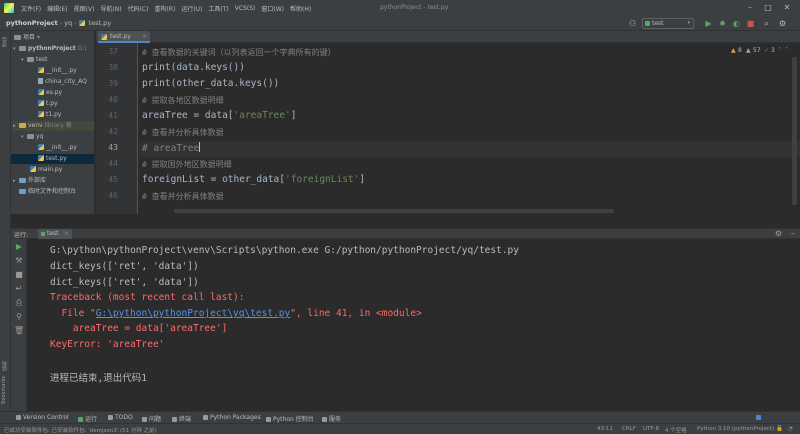 The width and height of the screenshot is (800, 434). What do you see at coordinates (100, 23) in the screenshot?
I see `breadcrumb-file: test.py` at bounding box center [100, 23].